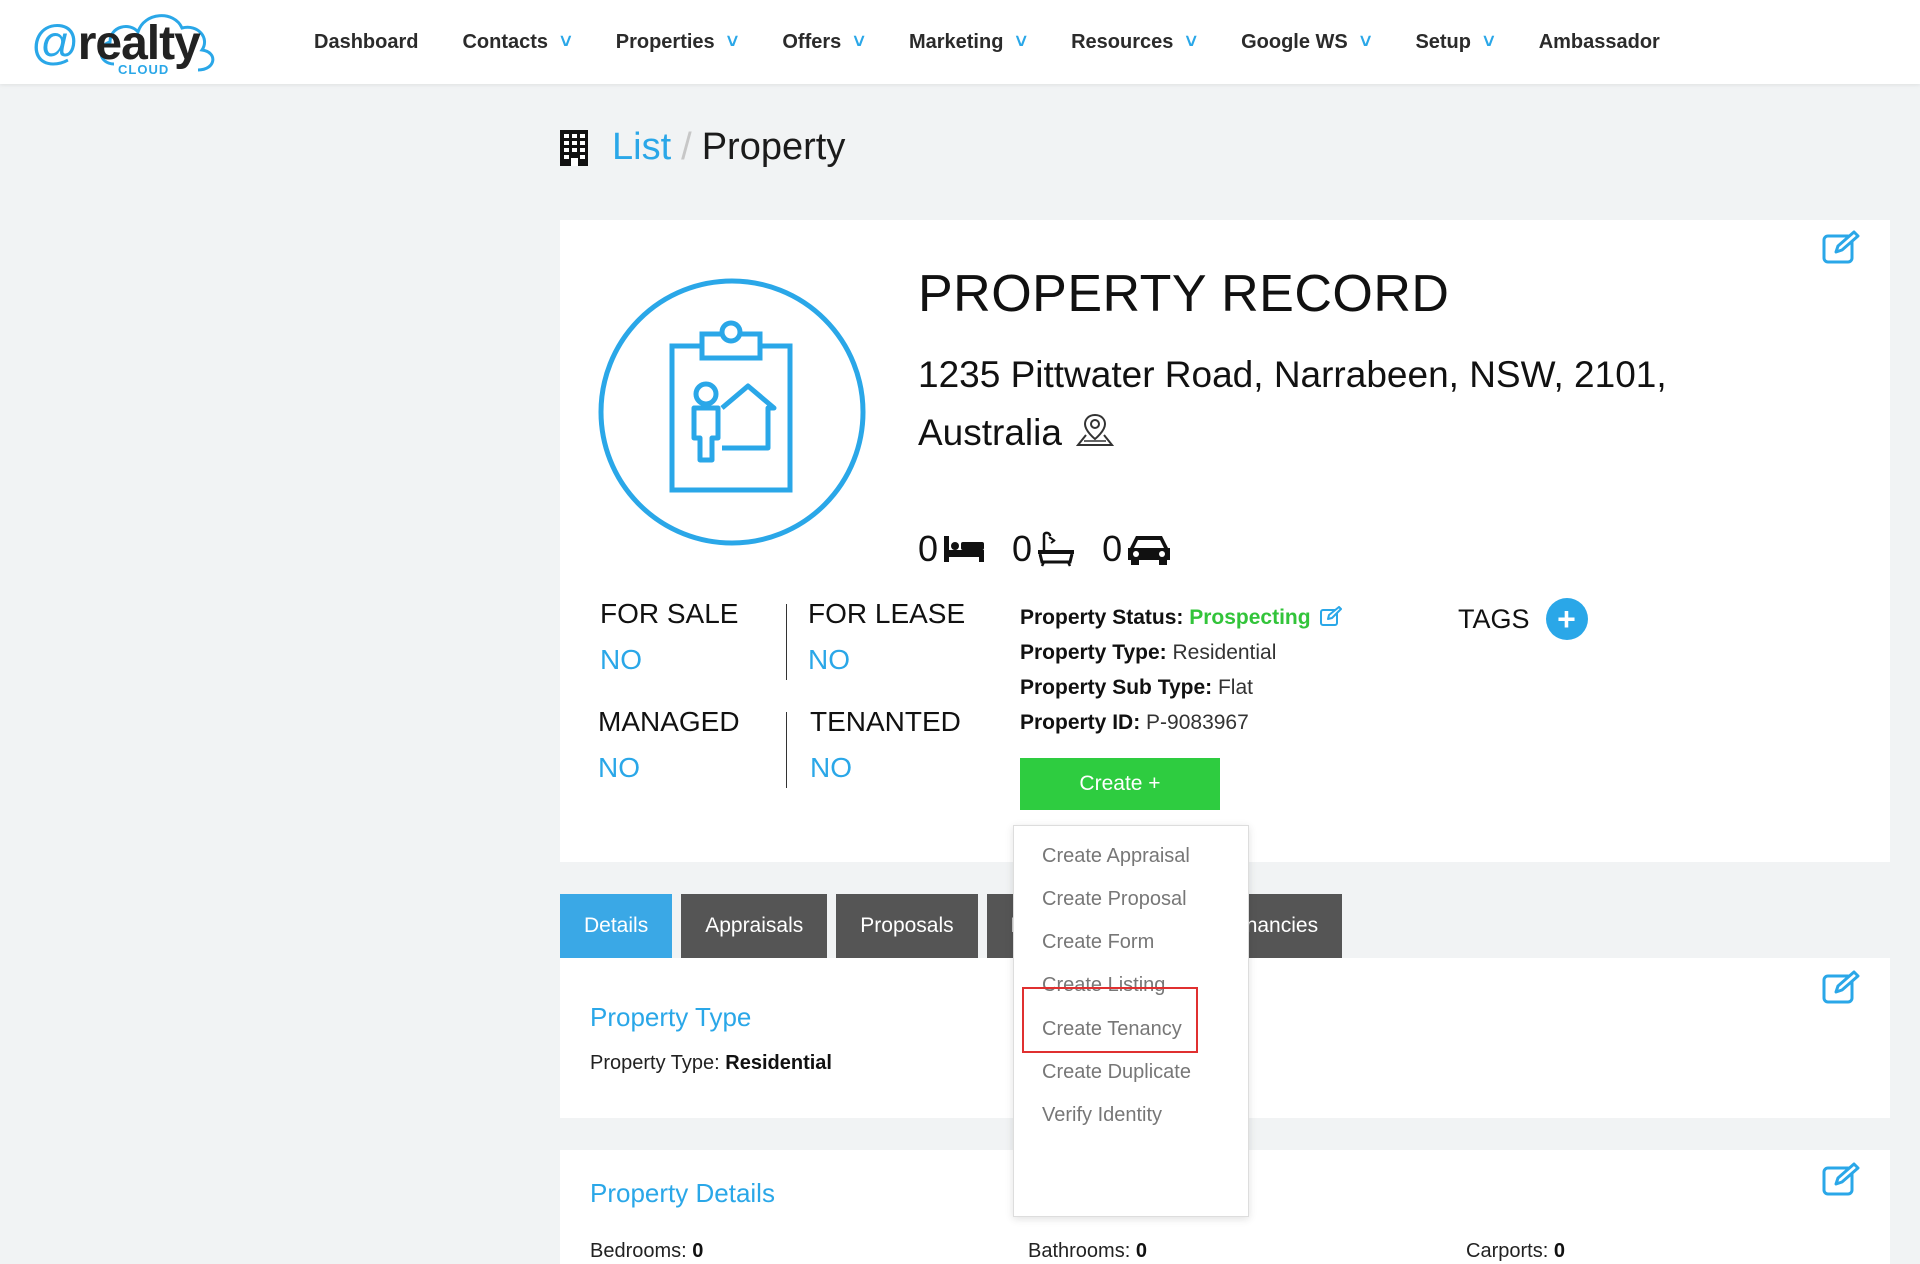  I want to click on edit-property-type-icon, so click(1841, 987).